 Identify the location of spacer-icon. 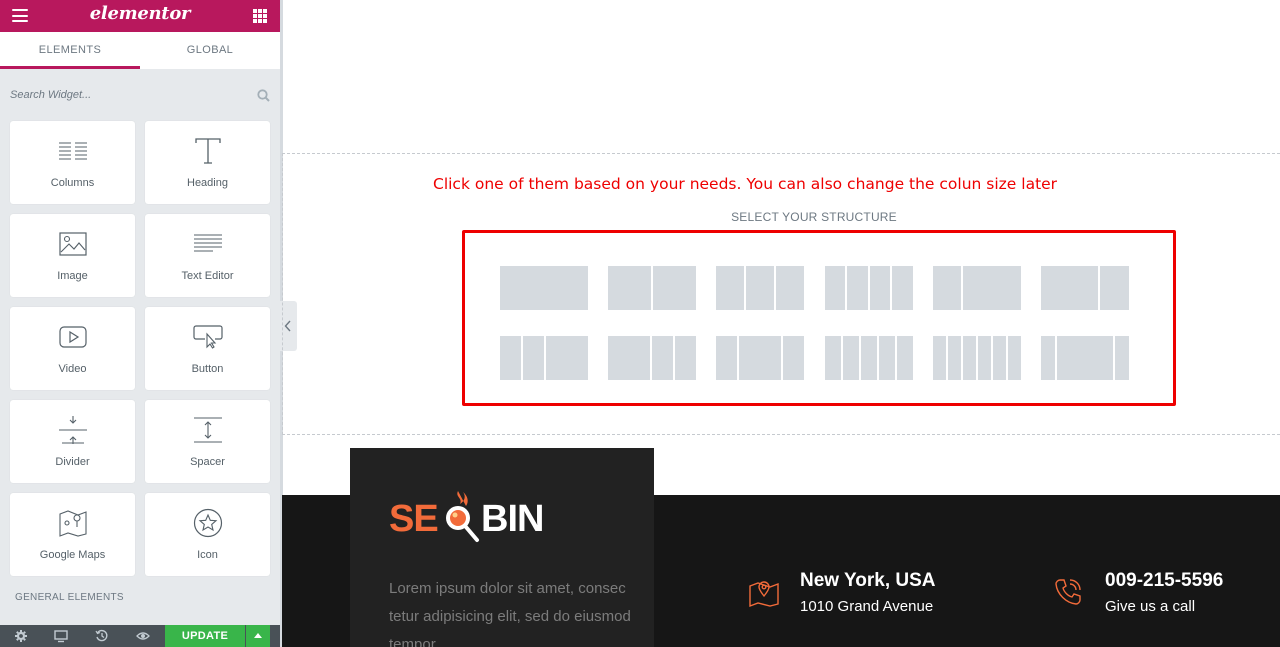
(207, 430).